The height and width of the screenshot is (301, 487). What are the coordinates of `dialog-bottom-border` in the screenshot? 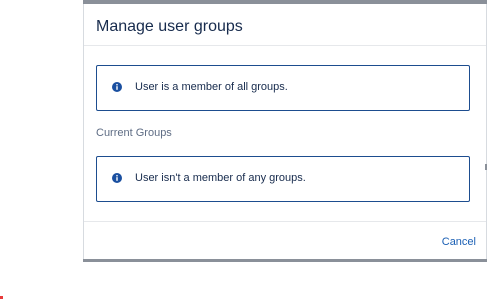 It's located at (285, 260).